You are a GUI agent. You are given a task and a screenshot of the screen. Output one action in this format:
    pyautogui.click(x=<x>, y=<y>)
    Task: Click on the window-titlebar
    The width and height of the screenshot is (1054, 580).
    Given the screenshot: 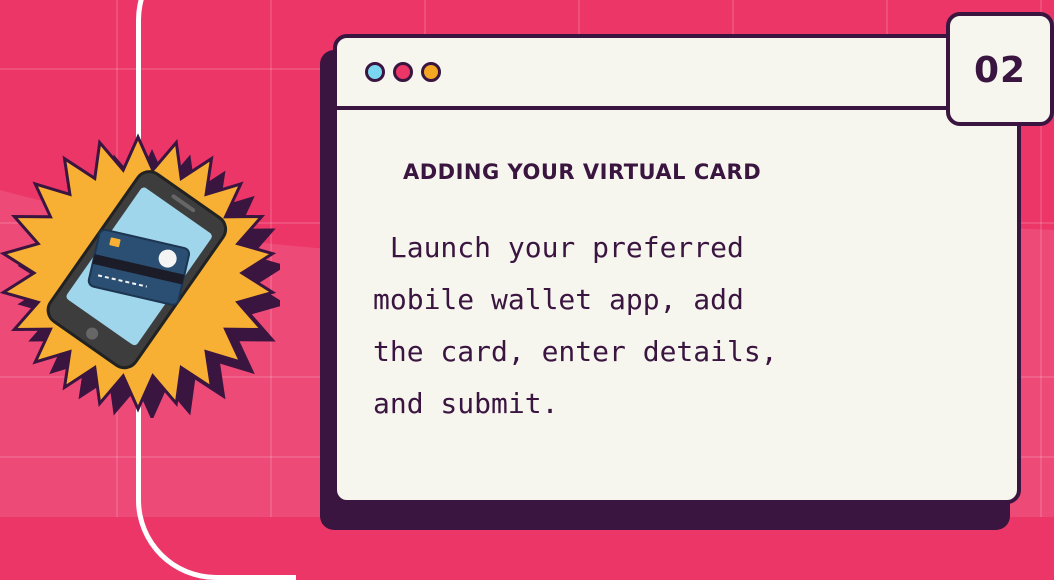 What is the action you would take?
    pyautogui.click(x=677, y=74)
    